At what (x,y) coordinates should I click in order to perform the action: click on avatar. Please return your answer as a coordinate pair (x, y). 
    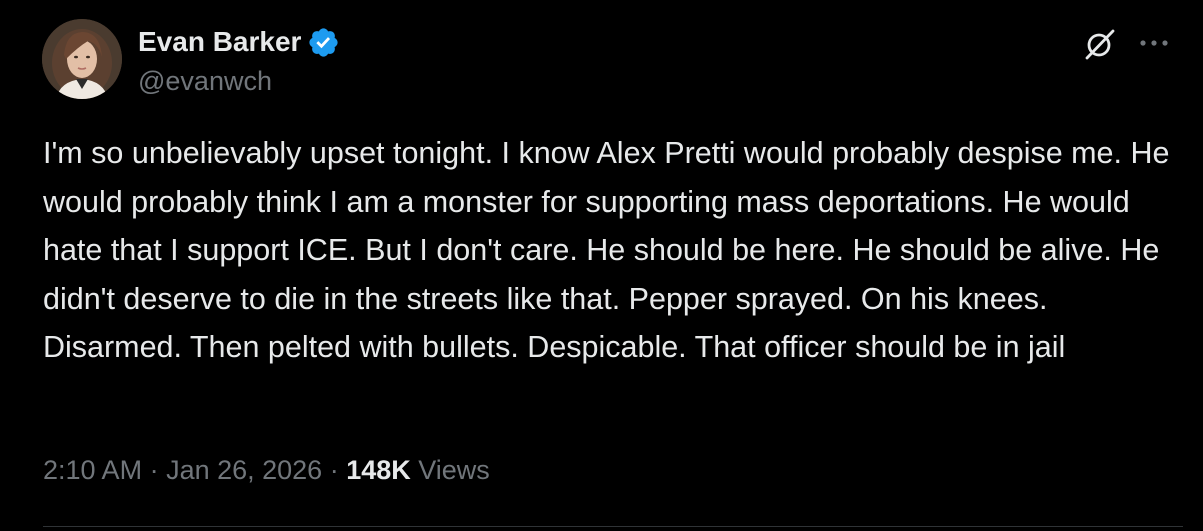
    Looking at the image, I should click on (82, 59).